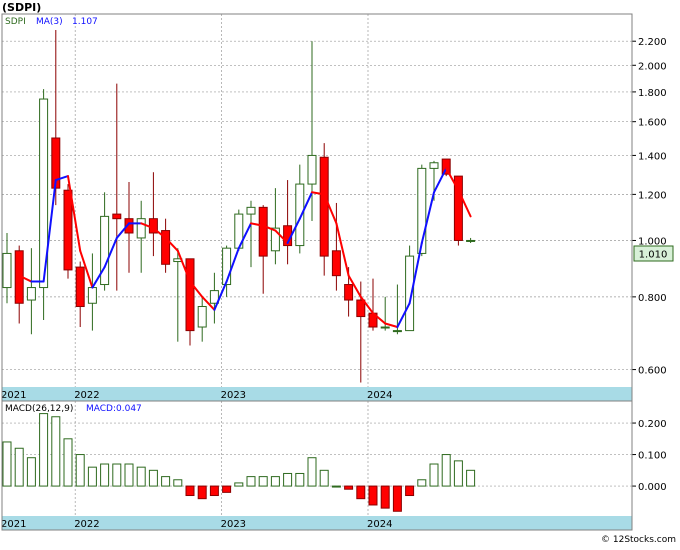  Describe the element at coordinates (652, 298) in the screenshot. I see `price-tick-label: 0.800` at that location.